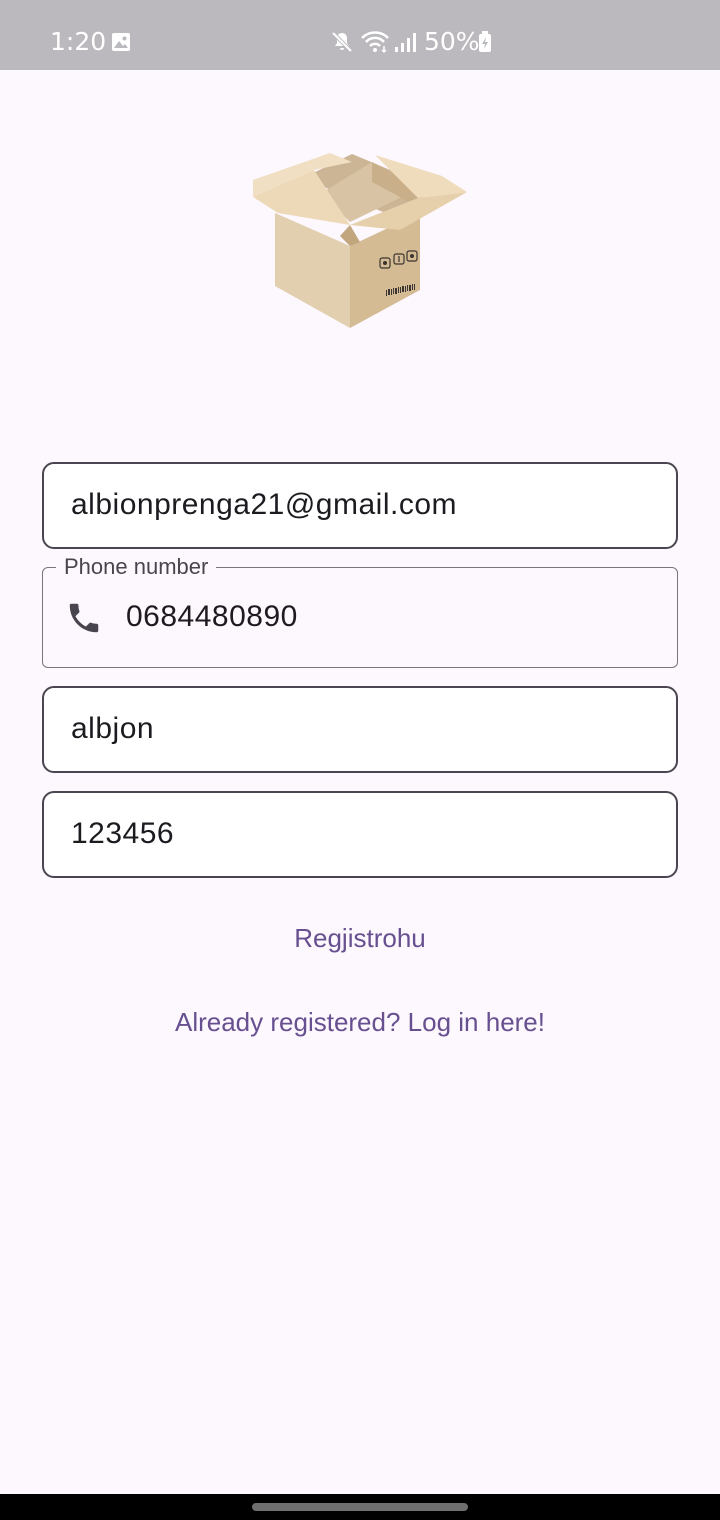 The image size is (720, 1520). I want to click on cardboard-box-icon, so click(360, 240).